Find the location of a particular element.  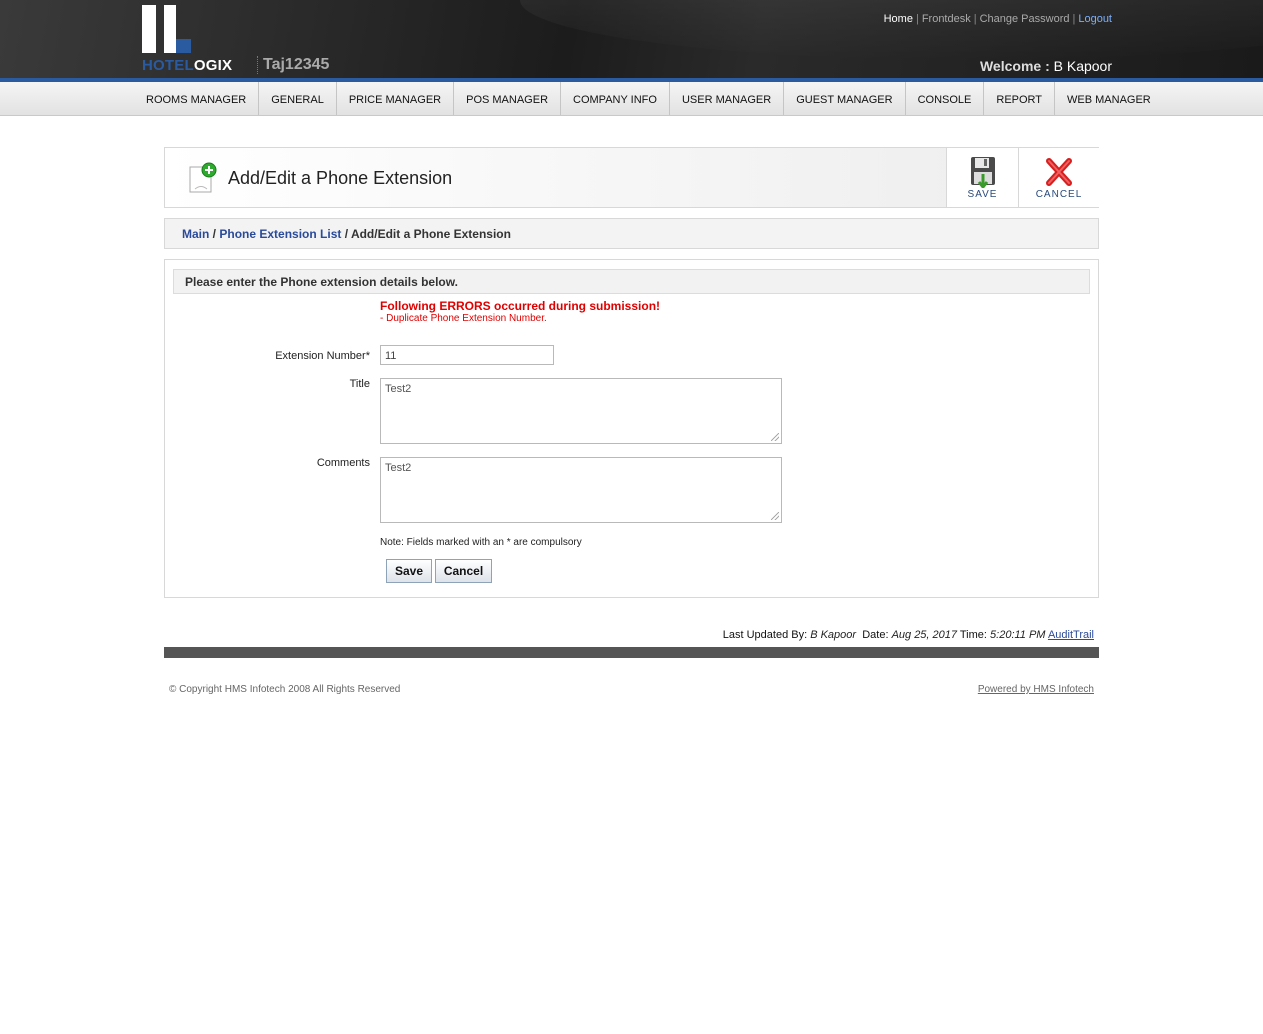

nav-general: GENERAL is located at coordinates (298, 98).